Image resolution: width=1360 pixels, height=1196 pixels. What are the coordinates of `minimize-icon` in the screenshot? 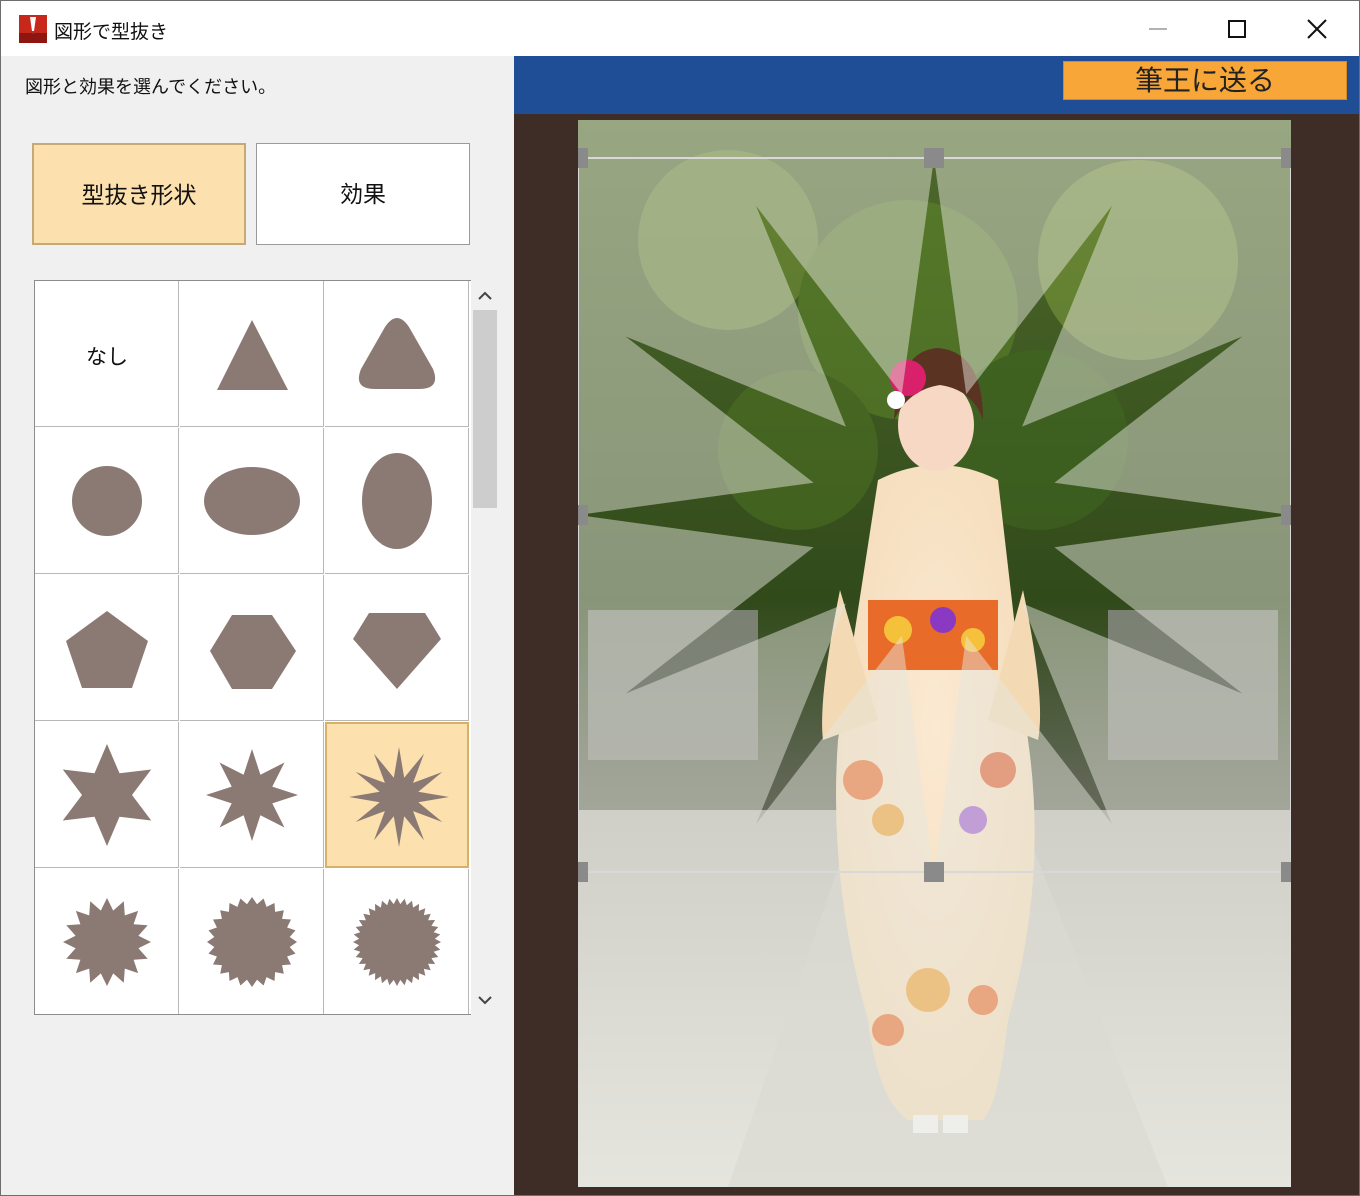 It's located at (1158, 29).